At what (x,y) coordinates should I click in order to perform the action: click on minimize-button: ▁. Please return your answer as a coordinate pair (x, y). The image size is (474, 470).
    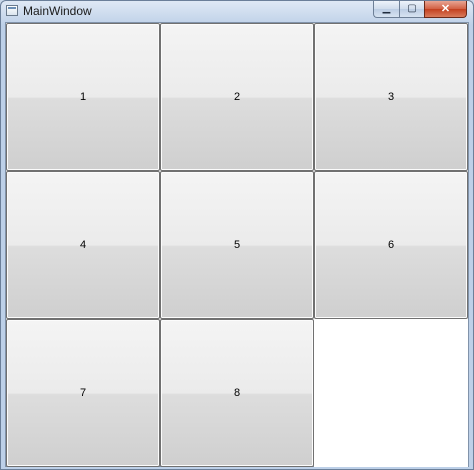
    Looking at the image, I should click on (386, 9).